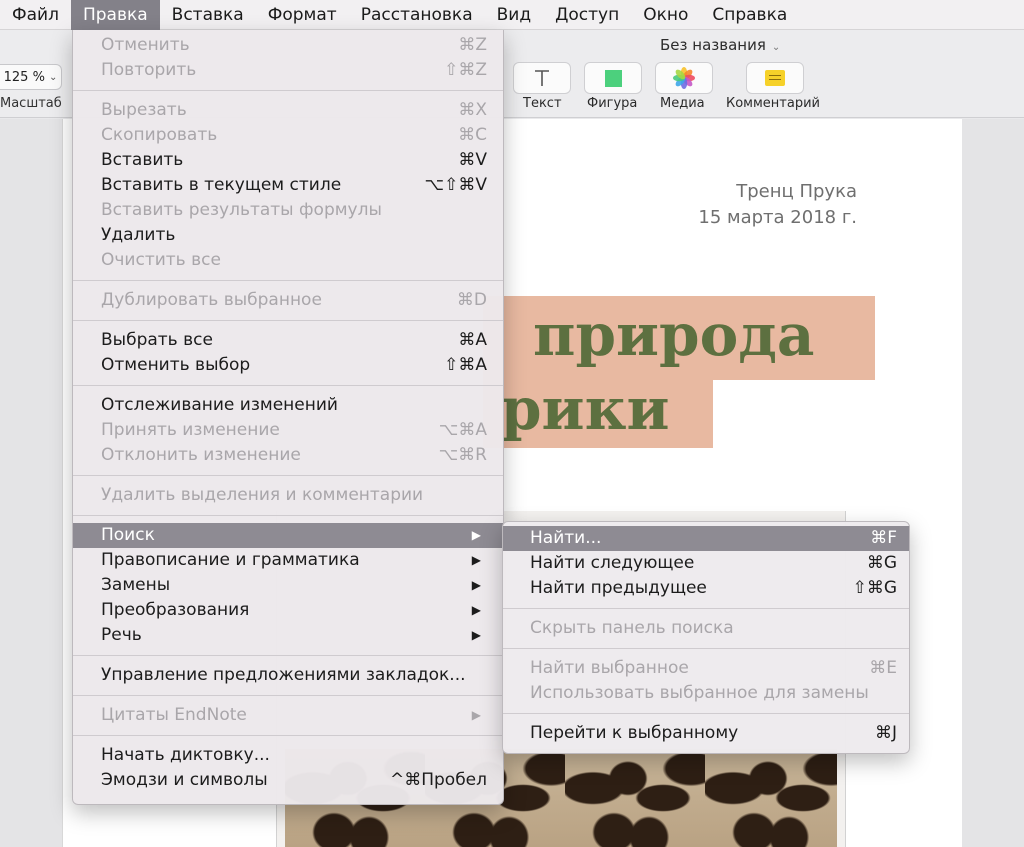 The image size is (1024, 847). What do you see at coordinates (462, 430) in the screenshot?
I see `shortcut: ⌥⌘A` at bounding box center [462, 430].